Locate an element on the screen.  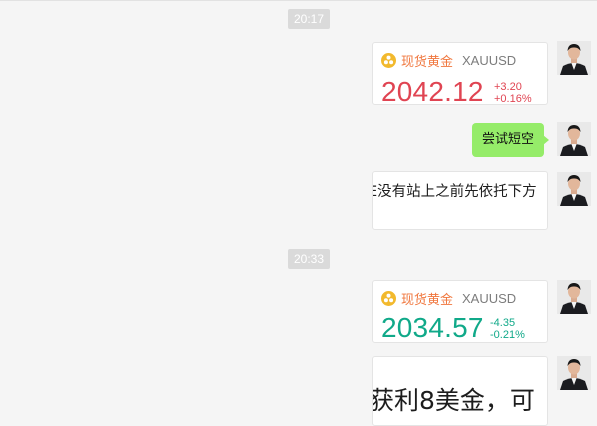
image-text: E没有站上之前先依托下方 is located at coordinates (454, 192).